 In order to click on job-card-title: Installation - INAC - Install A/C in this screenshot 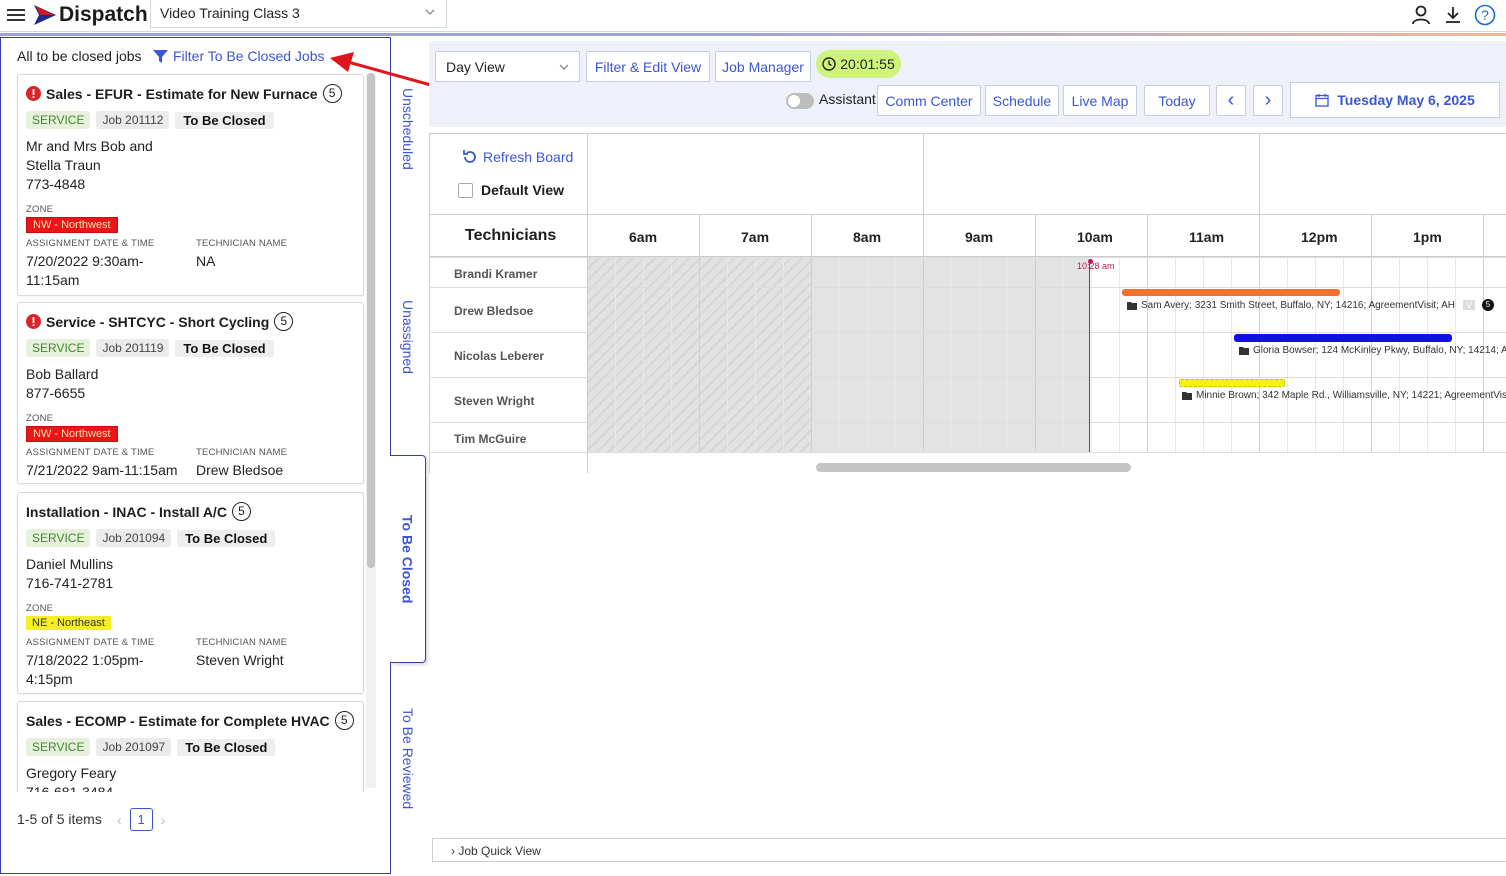, I will do `click(126, 511)`.